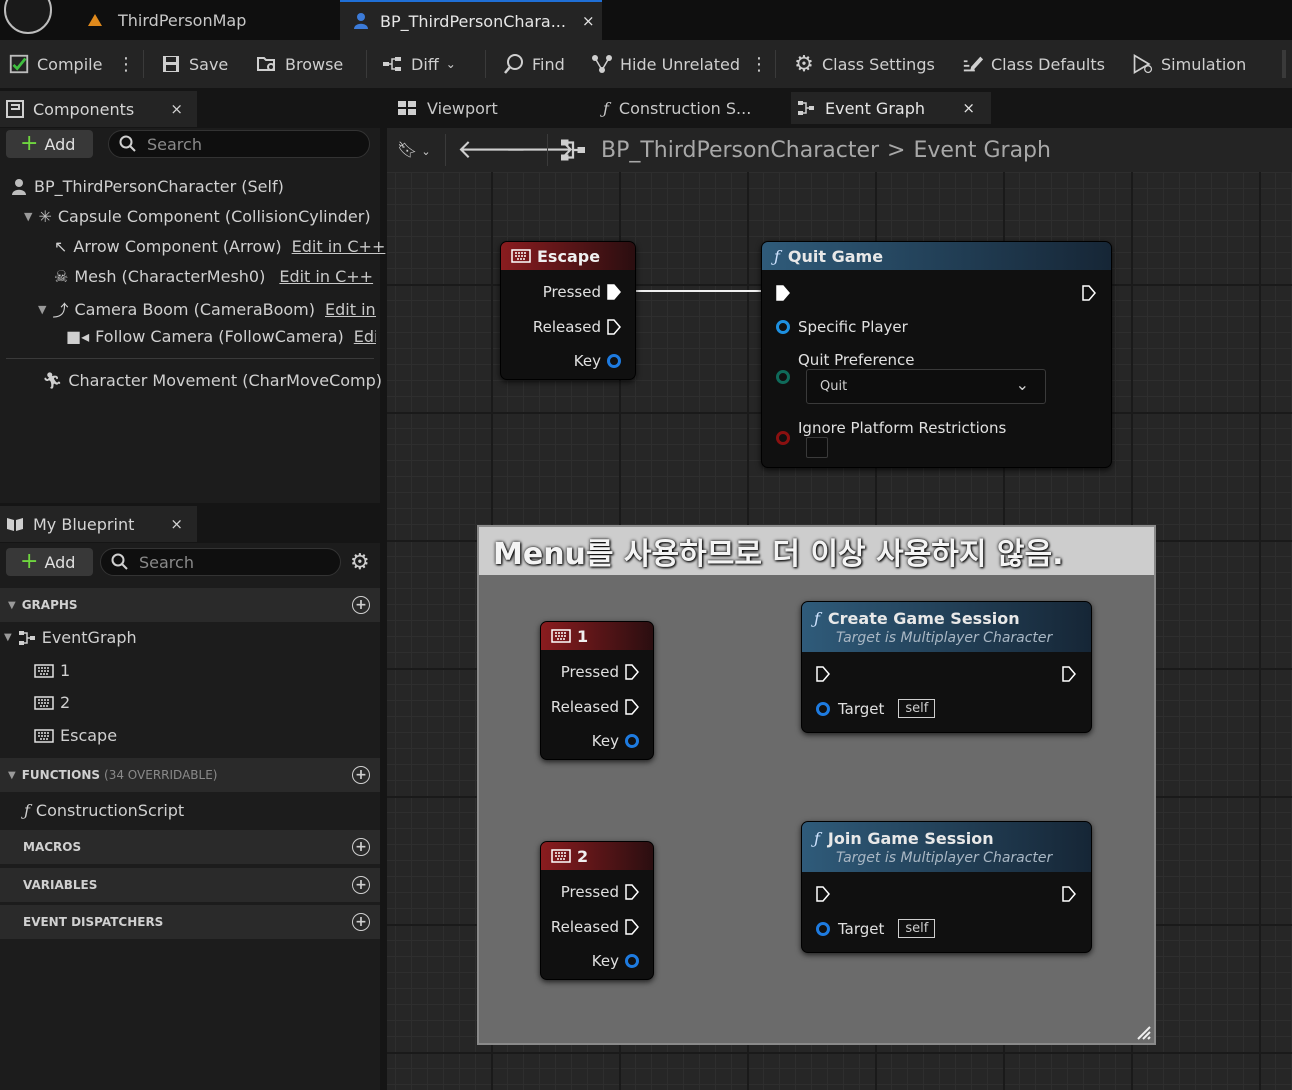  Describe the element at coordinates (534, 64) in the screenshot. I see `find-button: Find` at that location.